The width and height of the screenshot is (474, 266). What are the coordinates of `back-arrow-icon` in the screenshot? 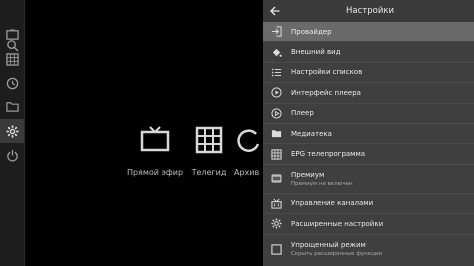 It's located at (275, 11).